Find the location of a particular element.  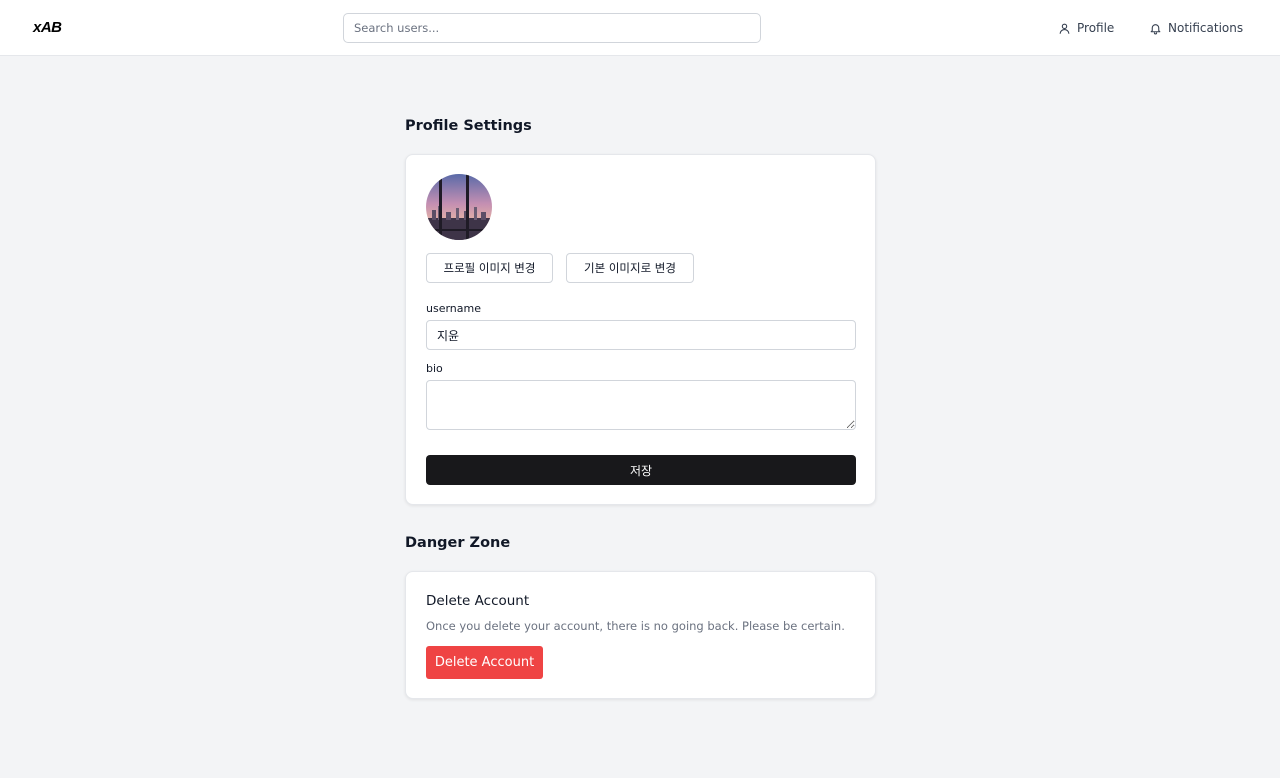

delete-account-heading: Delete Account is located at coordinates (478, 601).